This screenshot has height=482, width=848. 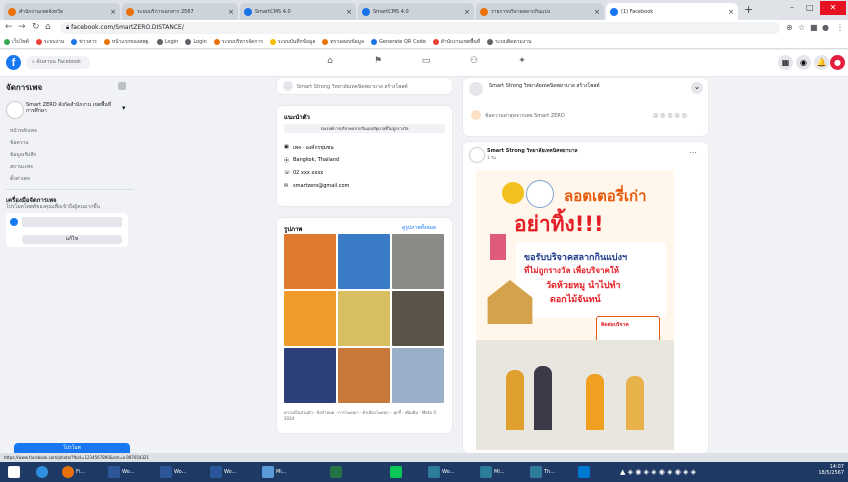 What do you see at coordinates (13, 62) in the screenshot?
I see `facebook-logo: f` at bounding box center [13, 62].